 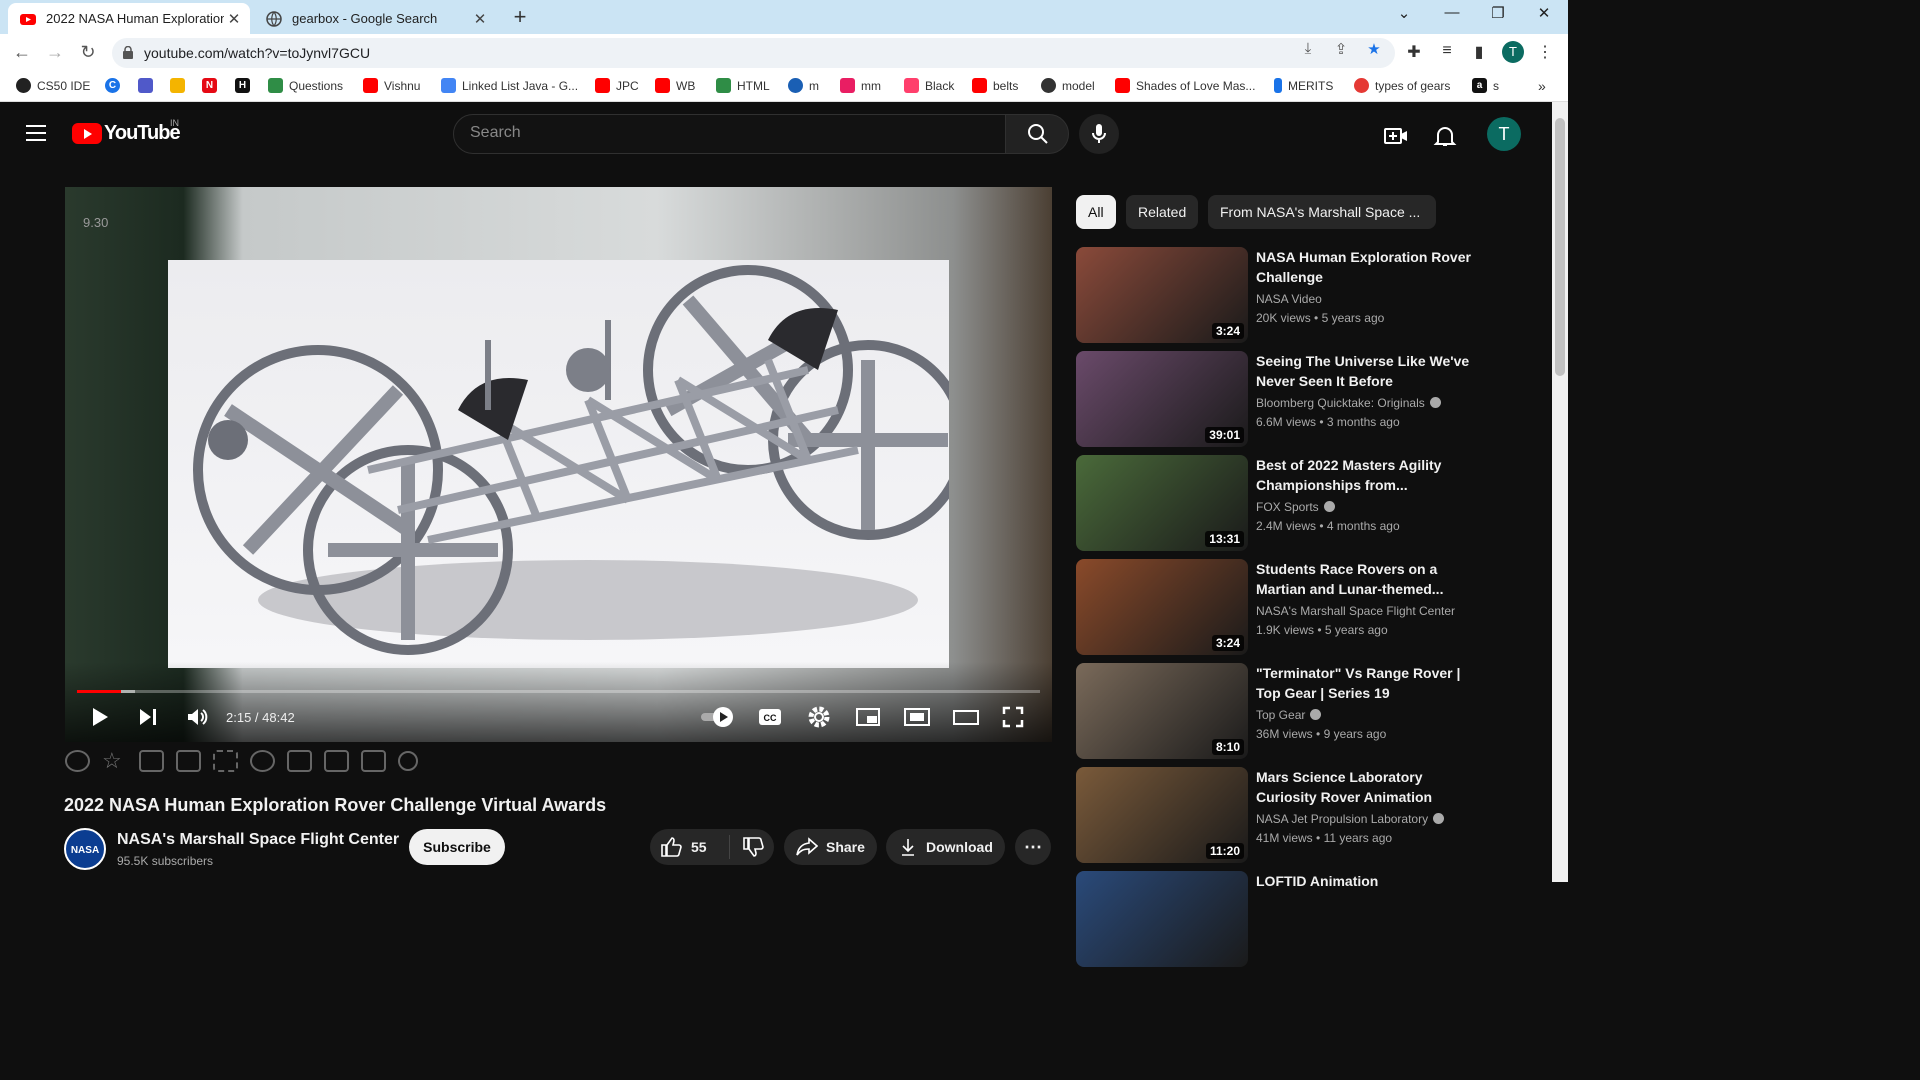 What do you see at coordinates (1447, 51) in the screenshot?
I see `media-controls-icon: ≡` at bounding box center [1447, 51].